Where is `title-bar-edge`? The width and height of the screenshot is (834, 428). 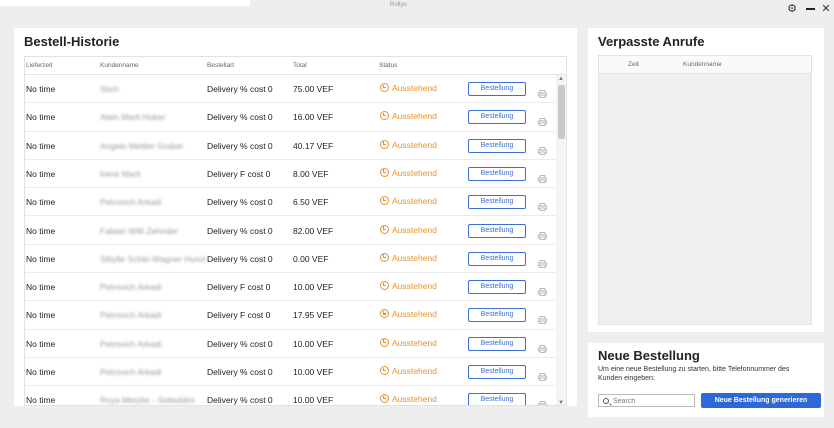 title-bar-edge is located at coordinates (125, 3).